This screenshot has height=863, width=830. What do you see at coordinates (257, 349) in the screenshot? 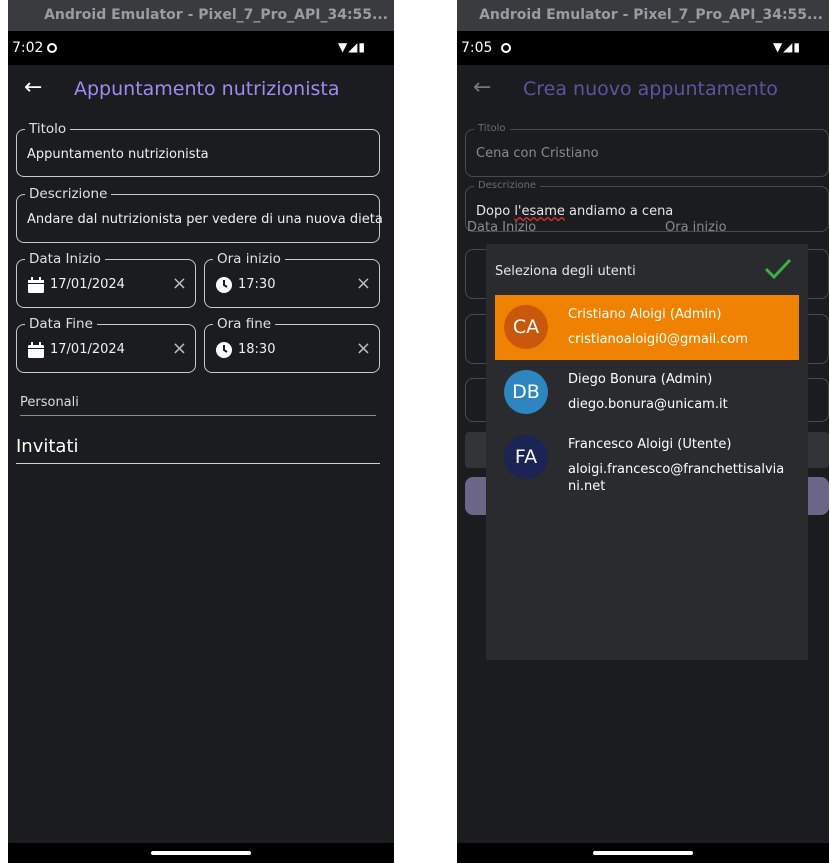
I see `end-time-value: 18:30` at bounding box center [257, 349].